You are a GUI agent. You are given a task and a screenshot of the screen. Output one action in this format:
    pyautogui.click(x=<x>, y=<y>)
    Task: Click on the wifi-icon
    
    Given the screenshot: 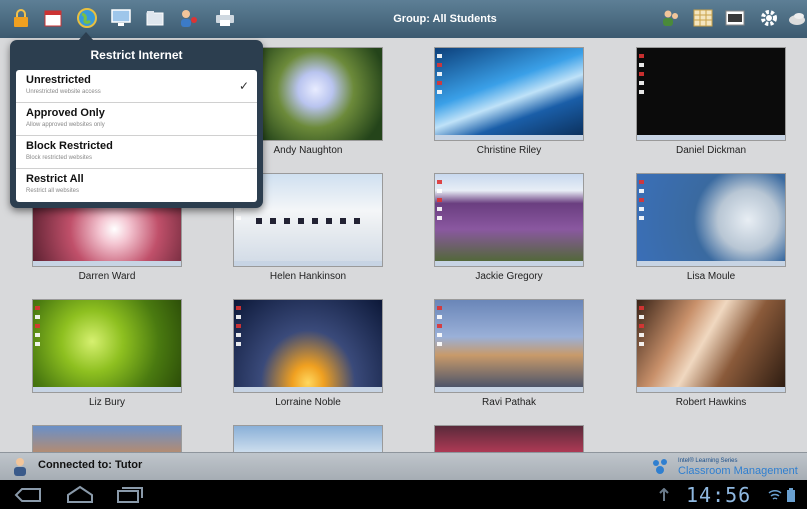 What is the action you would take?
    pyautogui.click(x=775, y=497)
    